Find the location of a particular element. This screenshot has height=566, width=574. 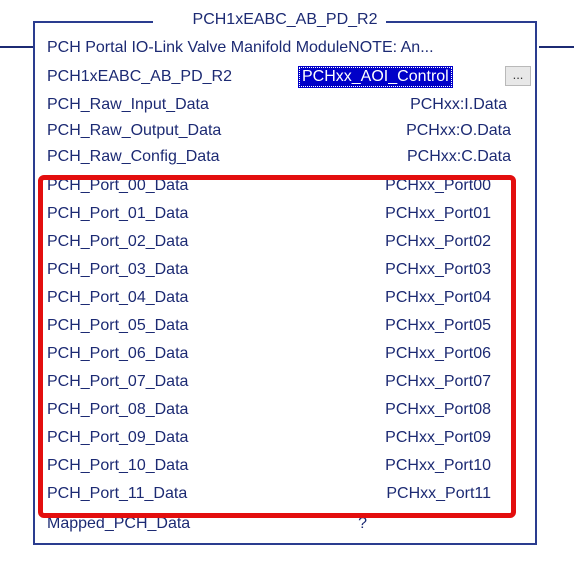

parameter-name: PCH_Raw_Input_Data is located at coordinates (128, 104).